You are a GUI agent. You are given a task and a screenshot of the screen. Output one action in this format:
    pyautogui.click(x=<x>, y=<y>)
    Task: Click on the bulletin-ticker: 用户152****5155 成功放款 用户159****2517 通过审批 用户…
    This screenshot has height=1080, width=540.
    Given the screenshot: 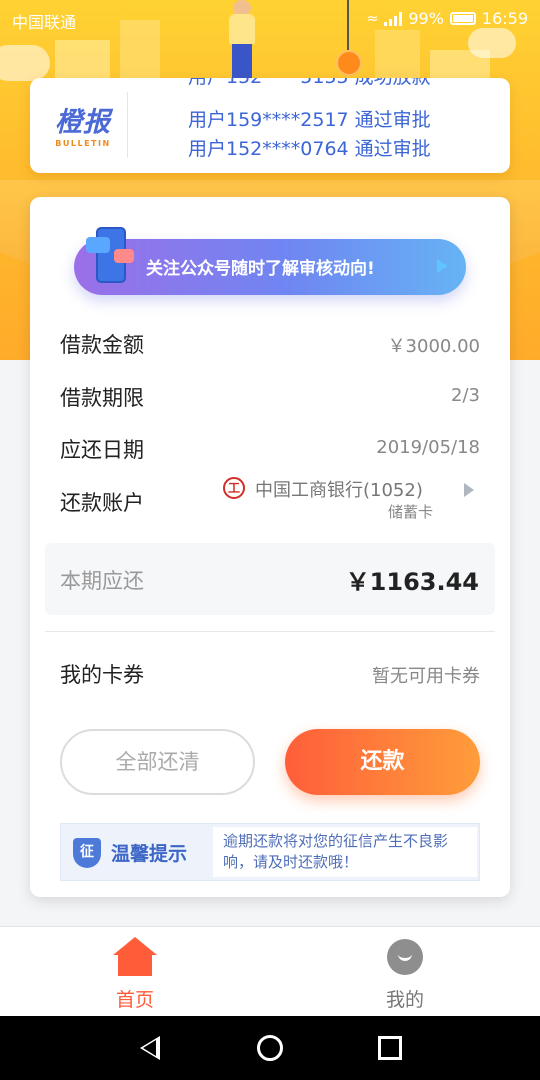 What is the action you would take?
    pyautogui.click(x=338, y=125)
    